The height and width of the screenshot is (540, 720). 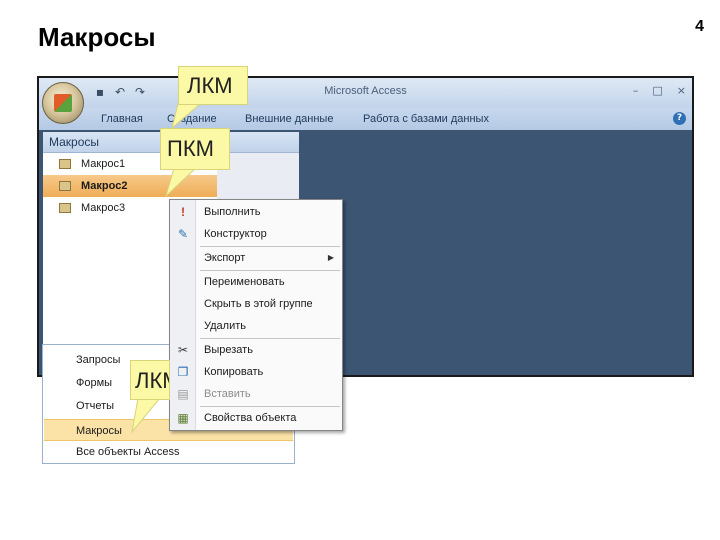 I want to click on menu-item-design: ✎ Конструктор, so click(x=256, y=234).